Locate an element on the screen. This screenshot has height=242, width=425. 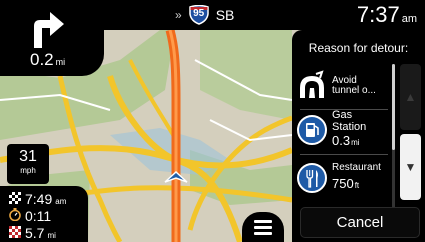
route-number: 95 is located at coordinates (199, 13).